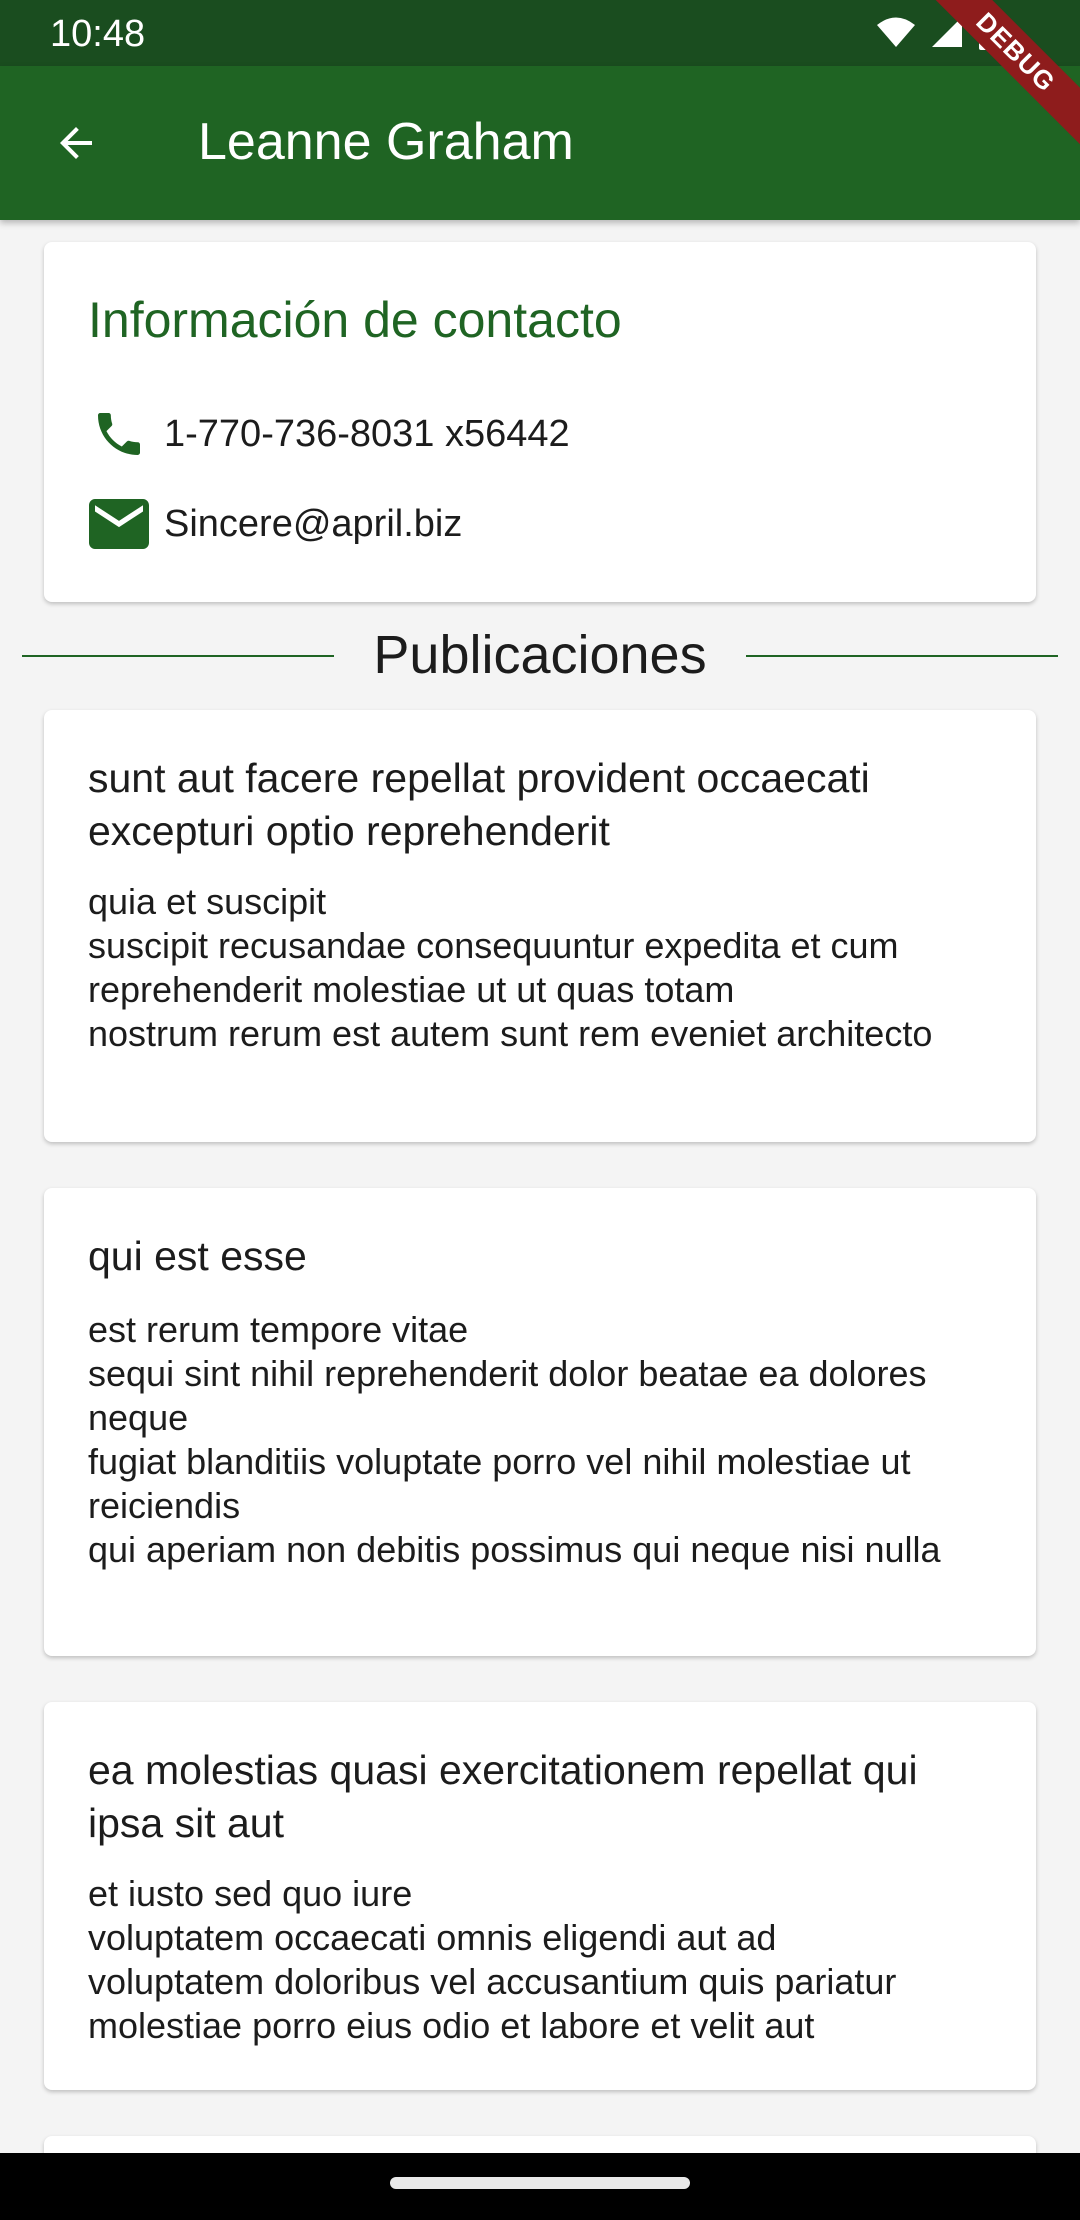 The height and width of the screenshot is (2220, 1080). What do you see at coordinates (386, 142) in the screenshot?
I see `page-title: Leanne Graham` at bounding box center [386, 142].